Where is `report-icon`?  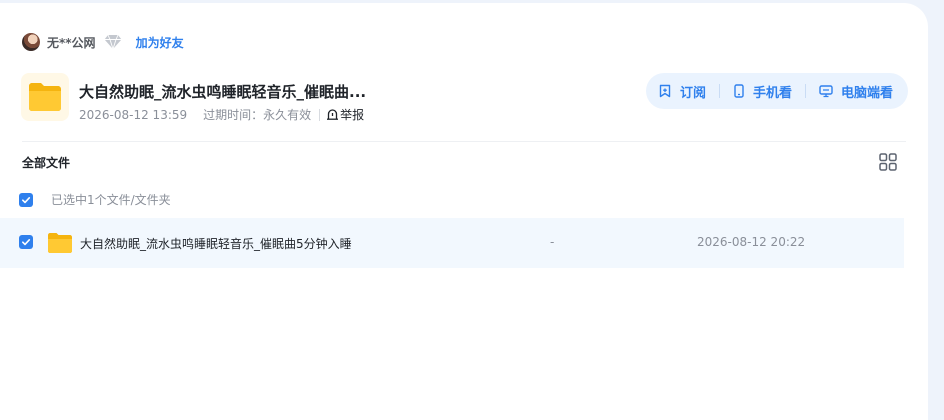
report-icon is located at coordinates (333, 114).